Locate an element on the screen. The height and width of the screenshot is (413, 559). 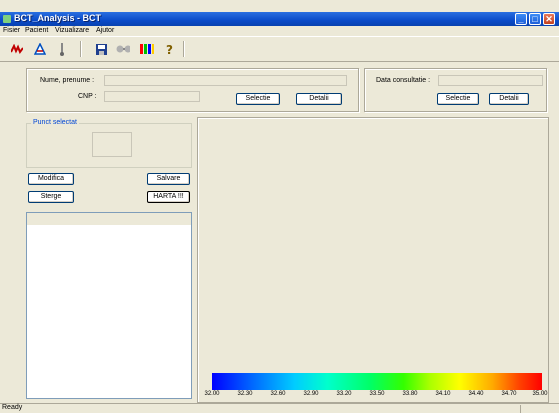
list-header is located at coordinates (109, 219).